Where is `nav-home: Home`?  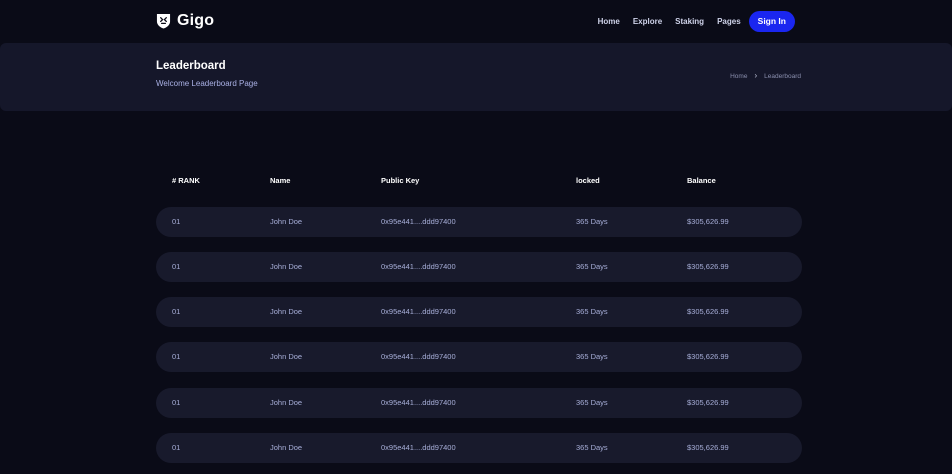
nav-home: Home is located at coordinates (609, 21).